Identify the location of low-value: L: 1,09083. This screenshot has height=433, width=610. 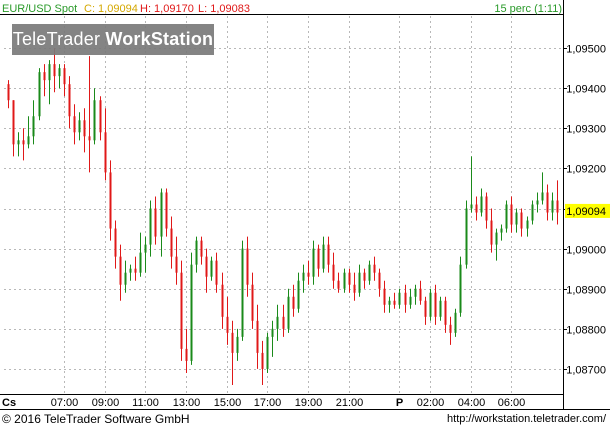
(224, 9).